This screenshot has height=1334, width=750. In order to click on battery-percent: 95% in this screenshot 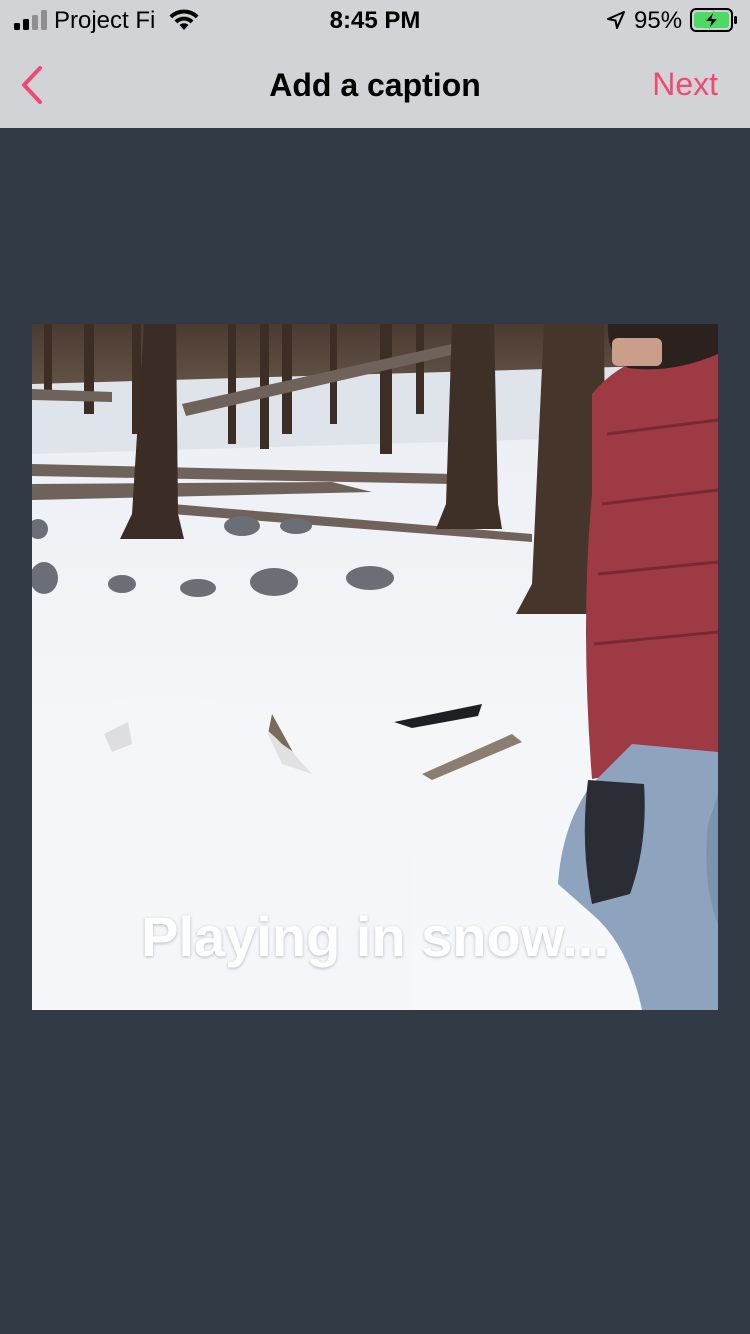, I will do `click(658, 20)`.